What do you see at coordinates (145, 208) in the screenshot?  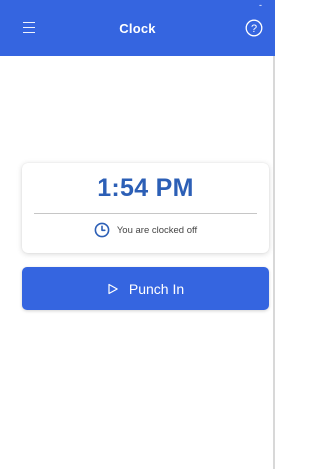 I see `clock-card: 1:54 PM You are clocked off` at bounding box center [145, 208].